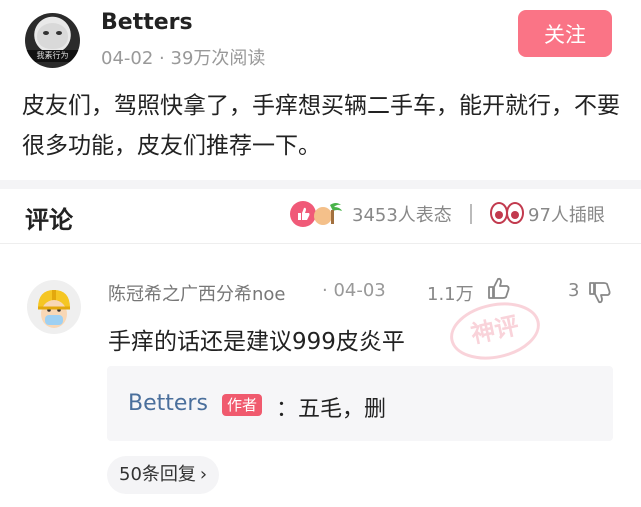 This screenshot has height=507, width=641. I want to click on helmet-avatar-icon, so click(54, 309).